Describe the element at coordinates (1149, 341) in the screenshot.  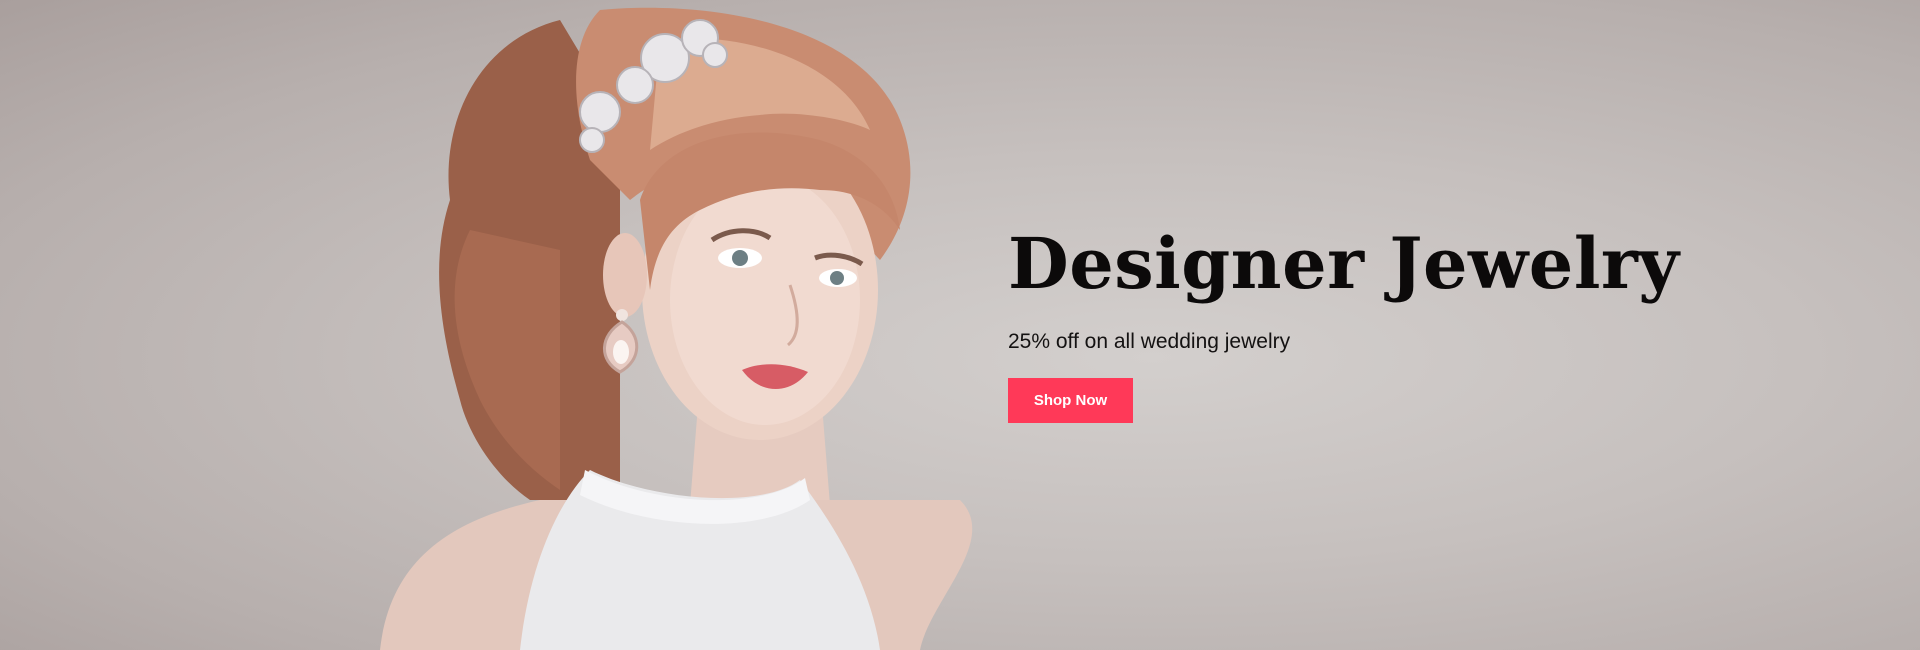
I see `hero-subtitle: 25% off on all wedding jewelry` at that location.